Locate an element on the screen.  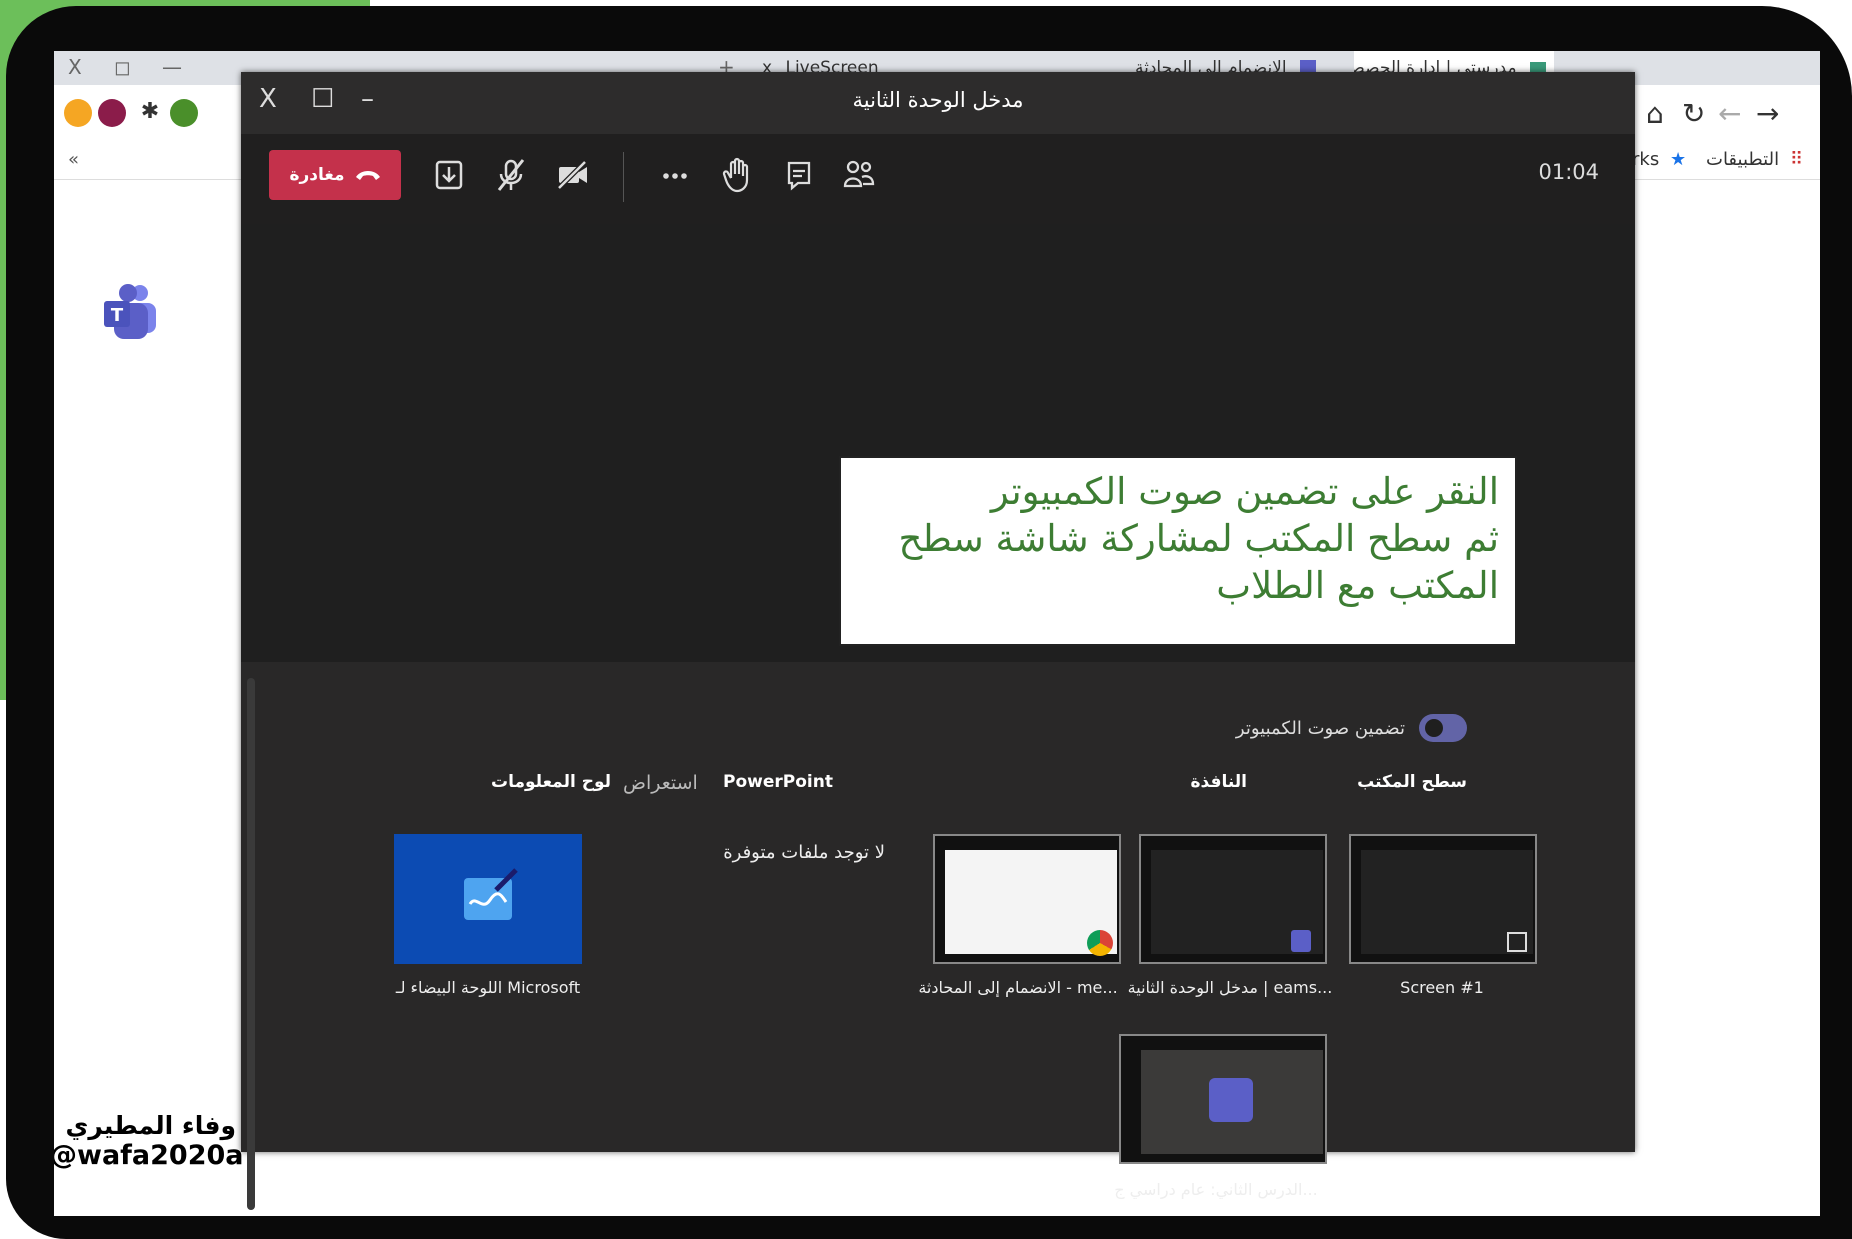
browser-close-button: X is located at coordinates (75, 67).